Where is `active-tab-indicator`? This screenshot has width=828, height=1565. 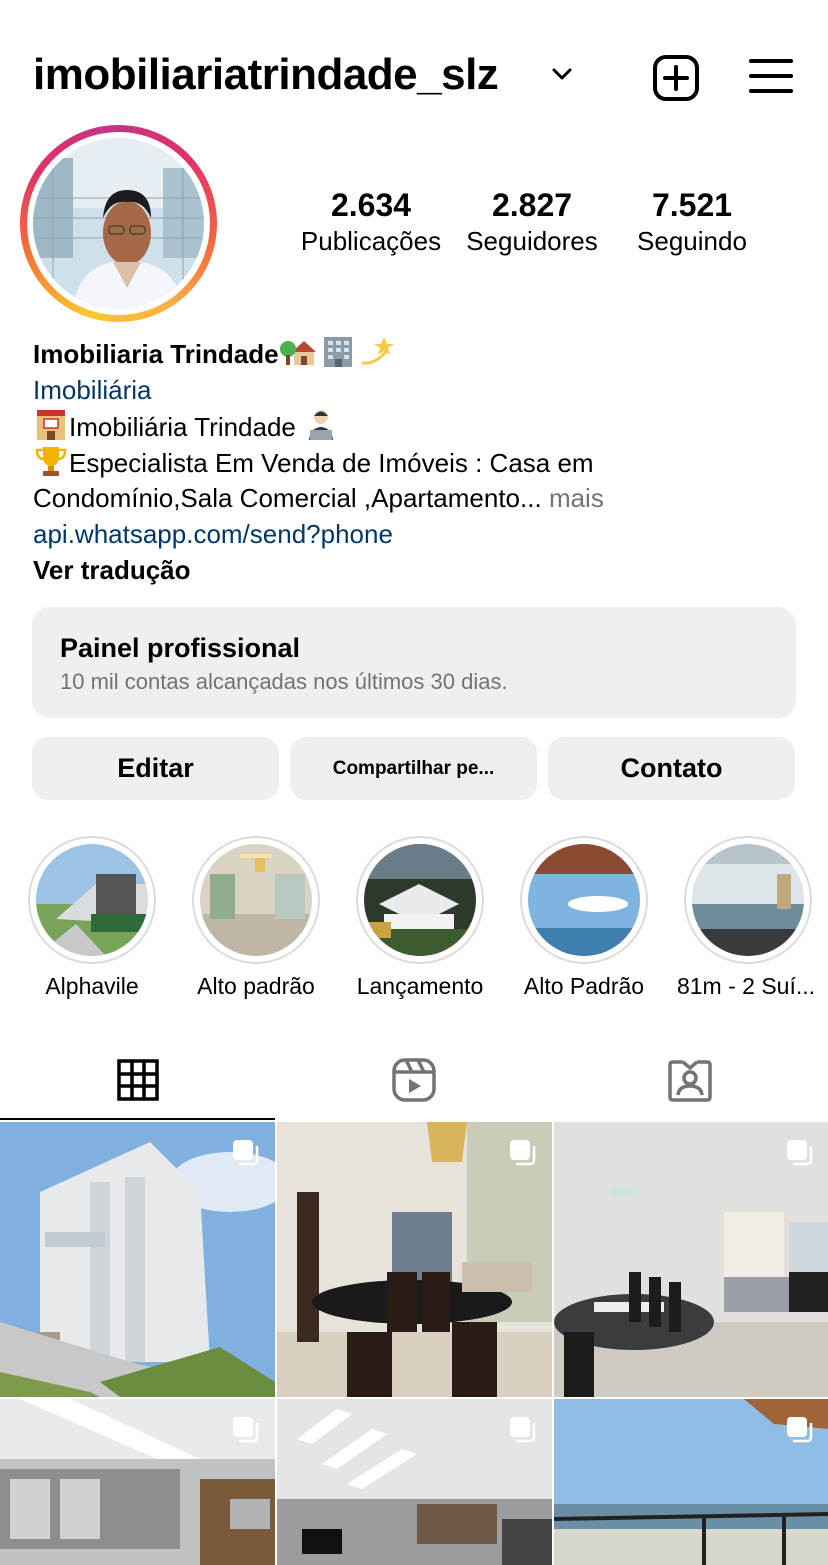 active-tab-indicator is located at coordinates (137, 1119).